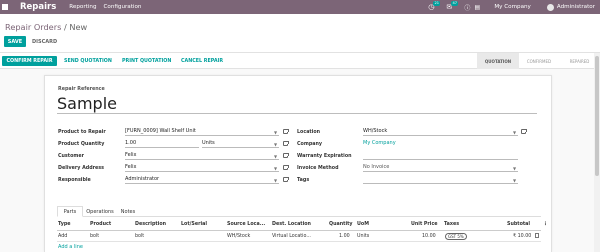 The height and width of the screenshot is (252, 600). I want to click on col-description: Description, so click(150, 224).